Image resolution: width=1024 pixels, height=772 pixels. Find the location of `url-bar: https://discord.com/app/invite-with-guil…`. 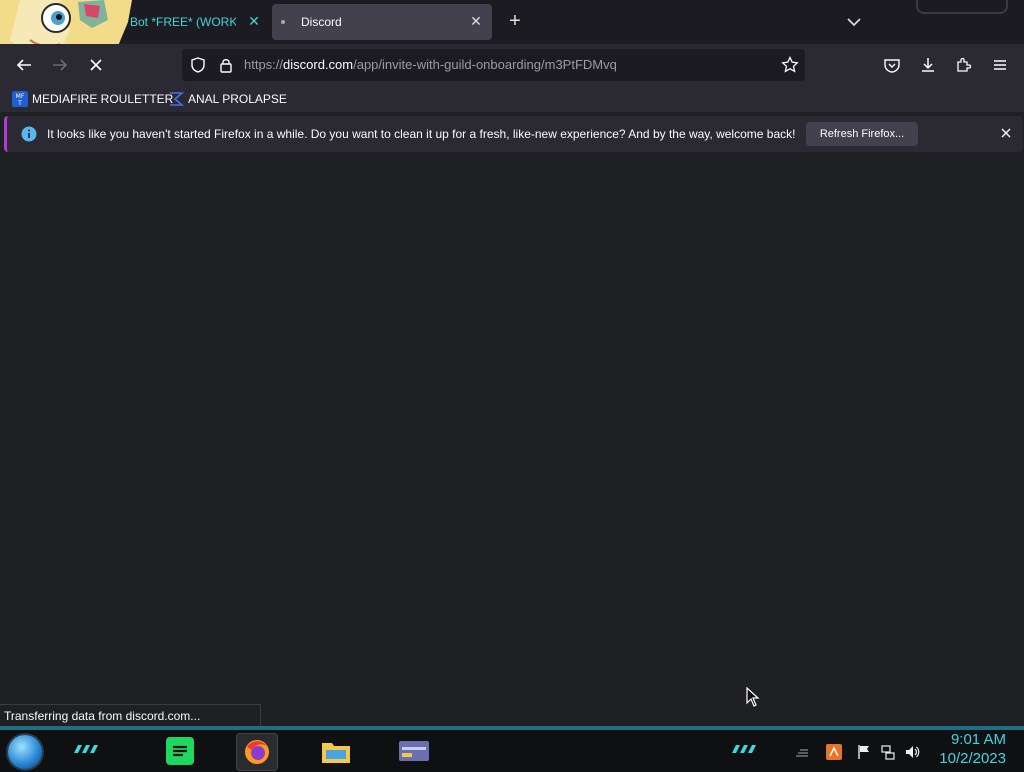

url-bar: https://discord.com/app/invite-with-guil… is located at coordinates (493, 65).